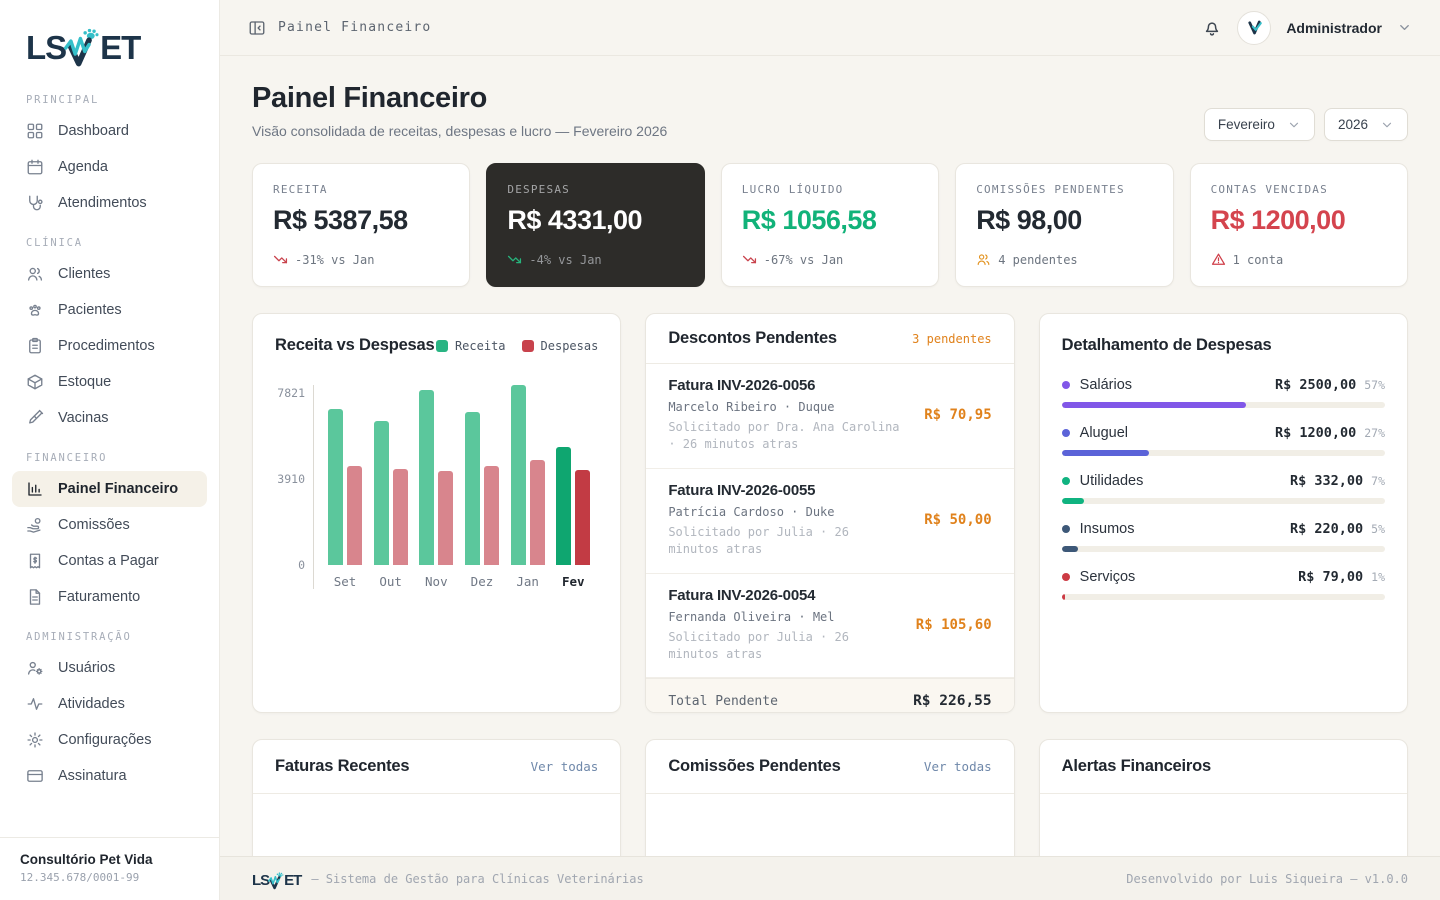 The width and height of the screenshot is (1440, 900). I want to click on sidebar-item-usuarios: Usuários, so click(109, 668).